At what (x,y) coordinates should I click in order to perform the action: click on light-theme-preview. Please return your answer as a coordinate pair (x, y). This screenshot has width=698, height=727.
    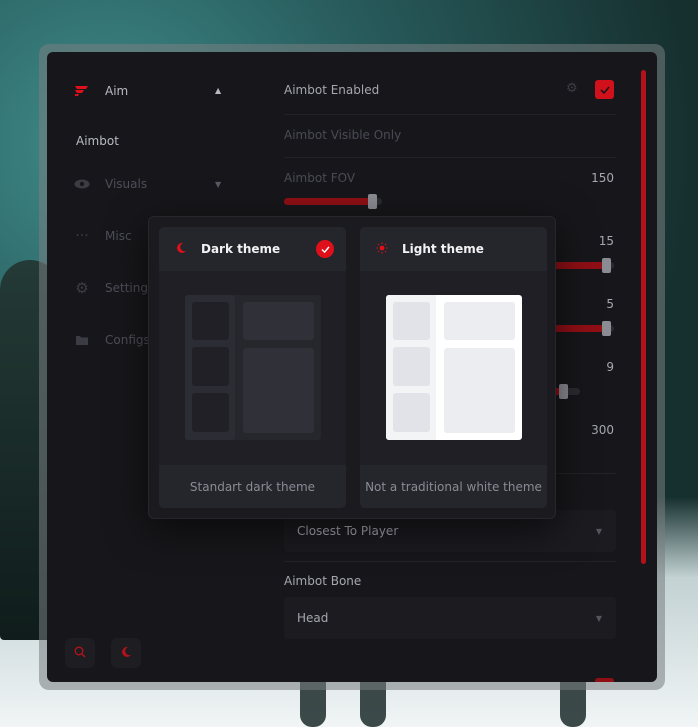
    Looking at the image, I should click on (454, 367).